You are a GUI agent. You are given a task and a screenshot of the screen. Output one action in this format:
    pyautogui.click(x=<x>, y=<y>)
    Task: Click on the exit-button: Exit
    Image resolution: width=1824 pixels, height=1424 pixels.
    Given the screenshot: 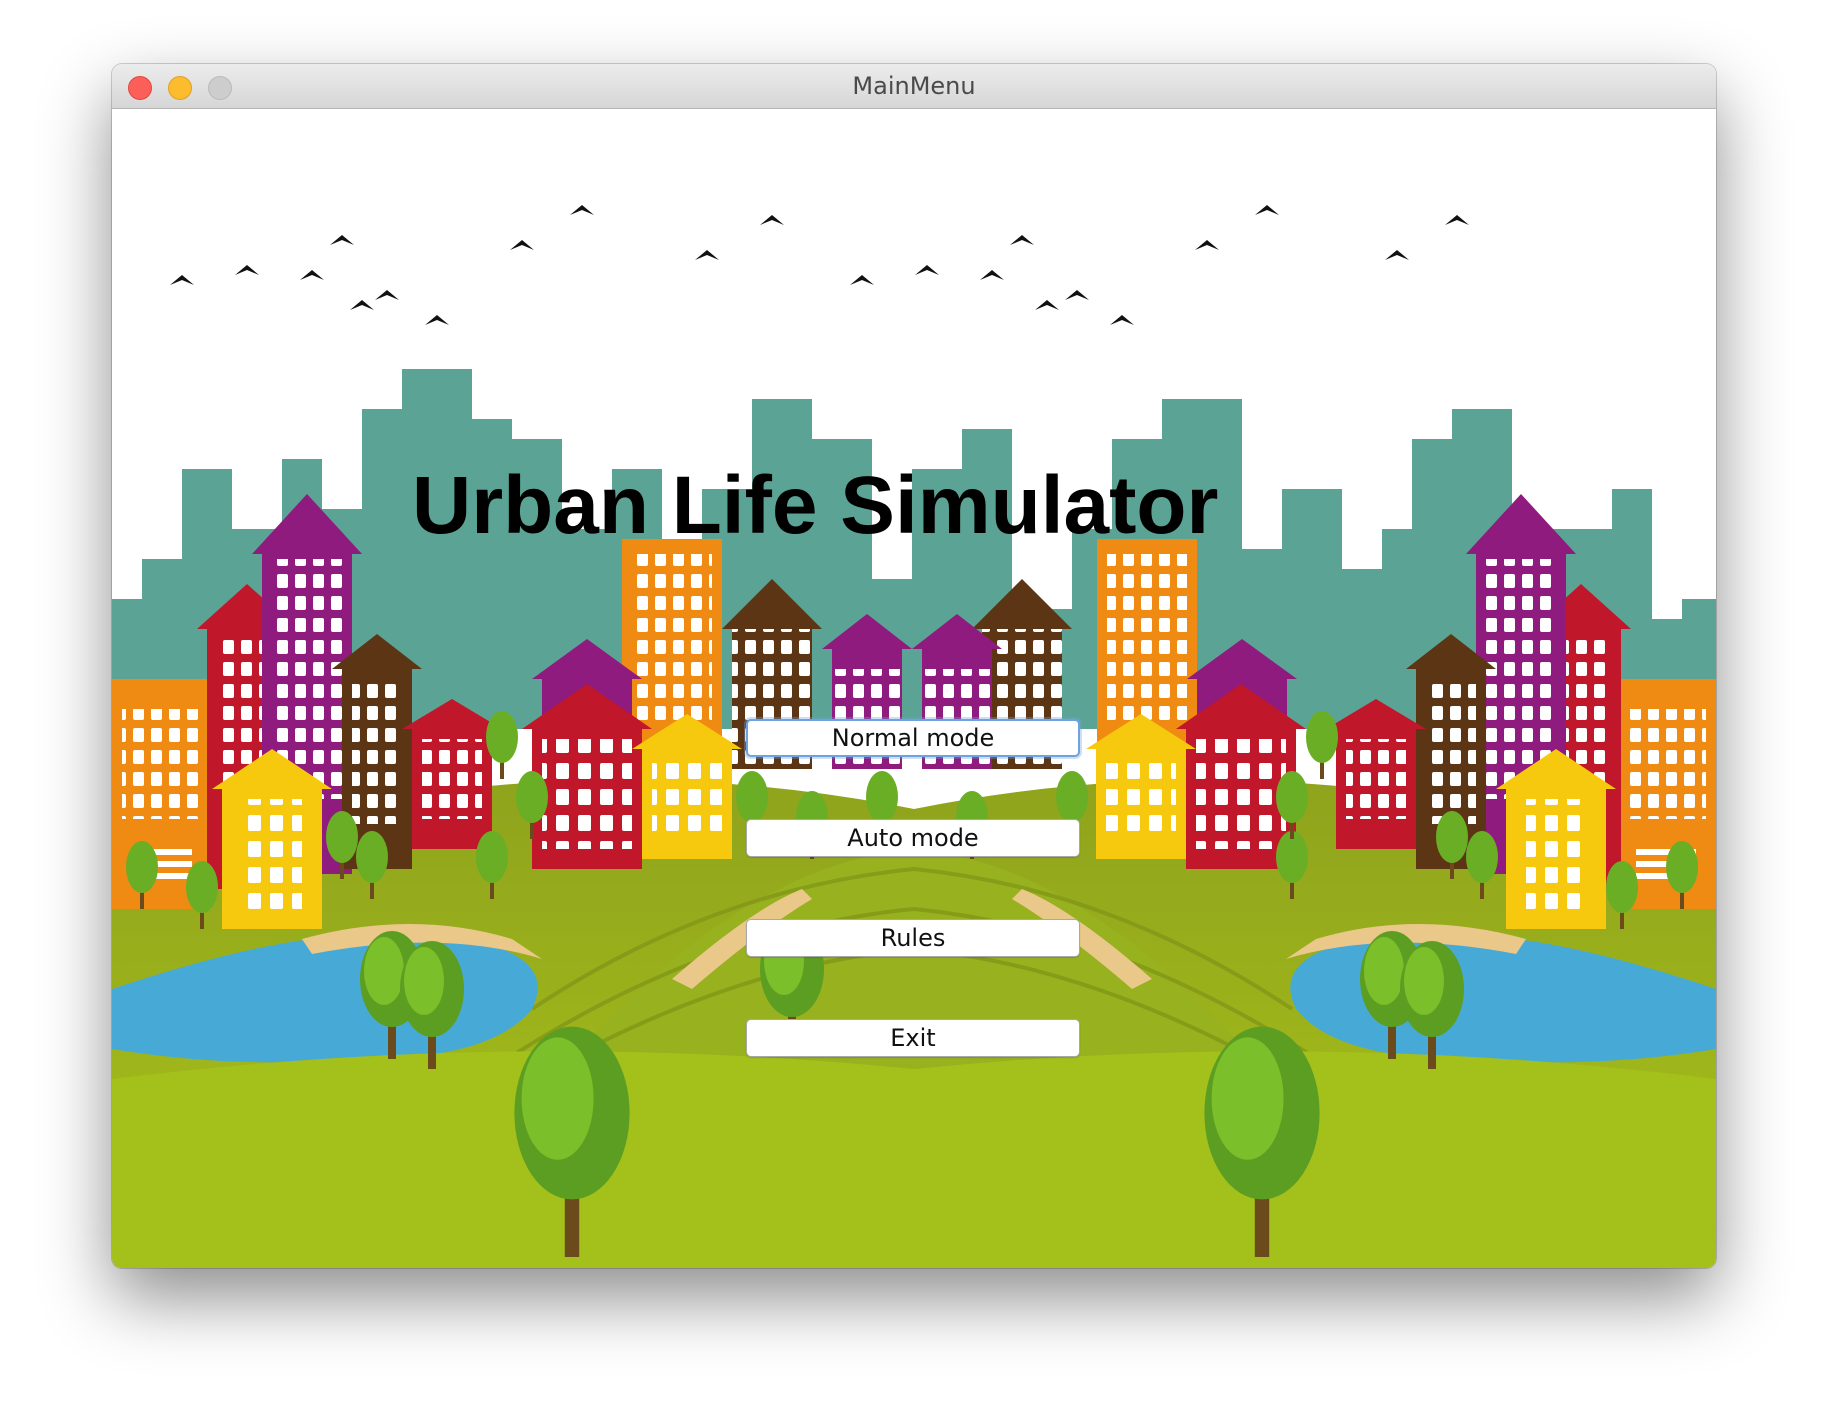 What is the action you would take?
    pyautogui.click(x=913, y=1038)
    